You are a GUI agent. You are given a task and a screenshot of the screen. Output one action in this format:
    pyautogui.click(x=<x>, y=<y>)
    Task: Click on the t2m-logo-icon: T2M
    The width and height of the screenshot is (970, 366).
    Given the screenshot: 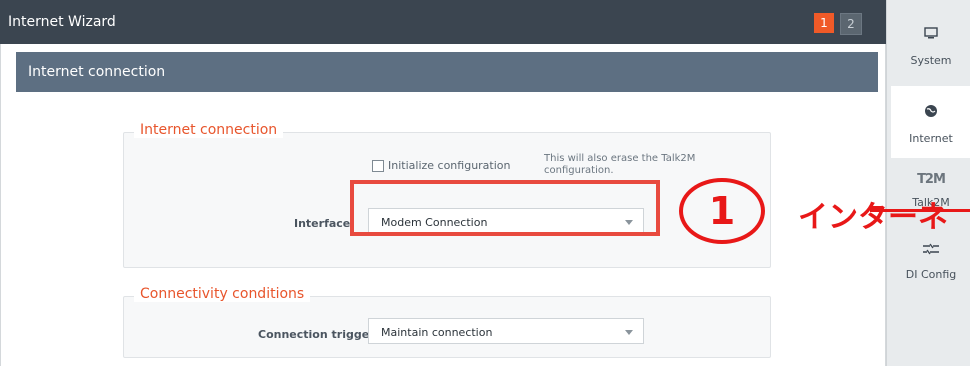 What is the action you would take?
    pyautogui.click(x=931, y=179)
    